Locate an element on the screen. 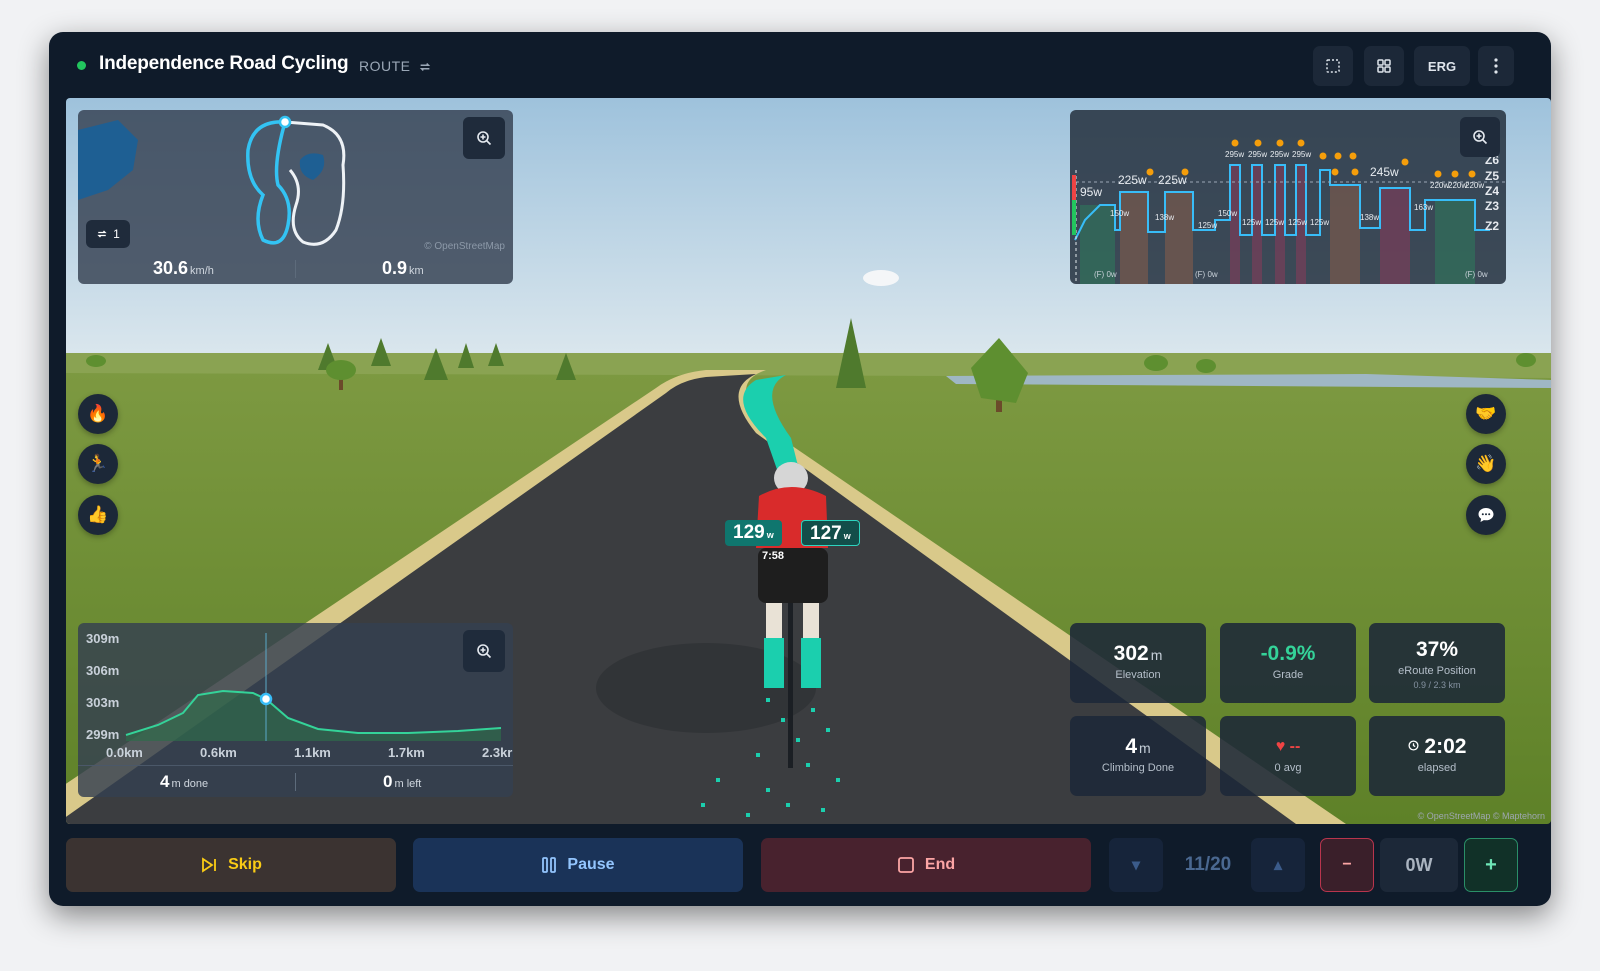  svg-text: Z2 is located at coordinates (1492, 226).